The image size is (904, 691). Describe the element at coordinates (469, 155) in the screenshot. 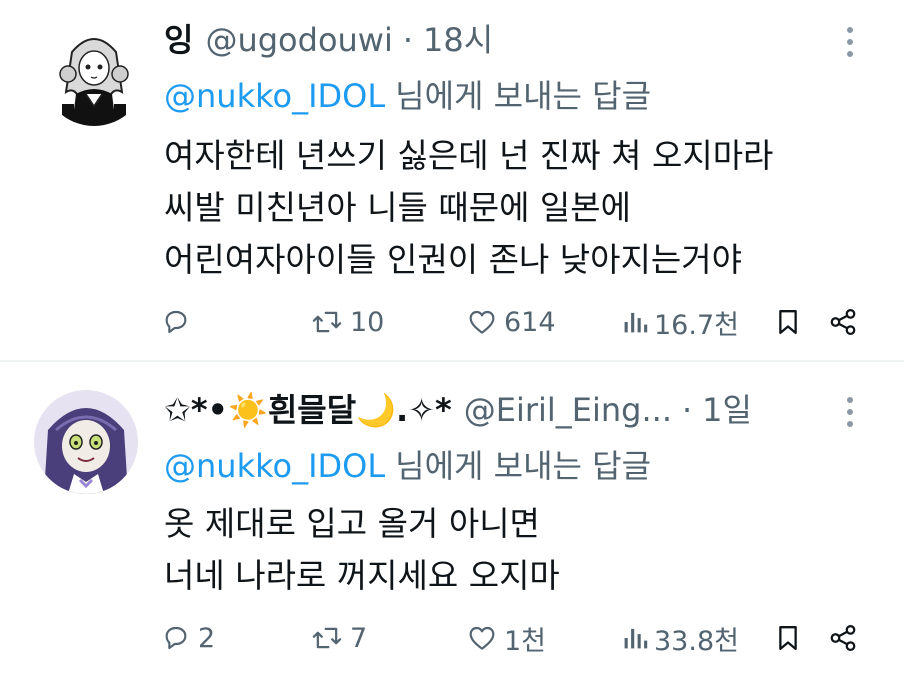

I see `tweet-text-line: 여자한테 년쓰기 싫은데 넌 진짜 쳐 오지마라` at that location.